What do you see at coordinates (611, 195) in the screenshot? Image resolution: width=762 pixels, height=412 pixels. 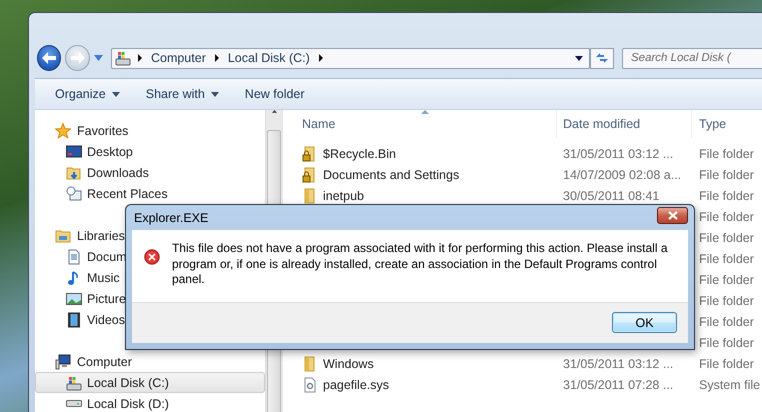 I see `date-text: 30/05/2011 08:41` at bounding box center [611, 195].